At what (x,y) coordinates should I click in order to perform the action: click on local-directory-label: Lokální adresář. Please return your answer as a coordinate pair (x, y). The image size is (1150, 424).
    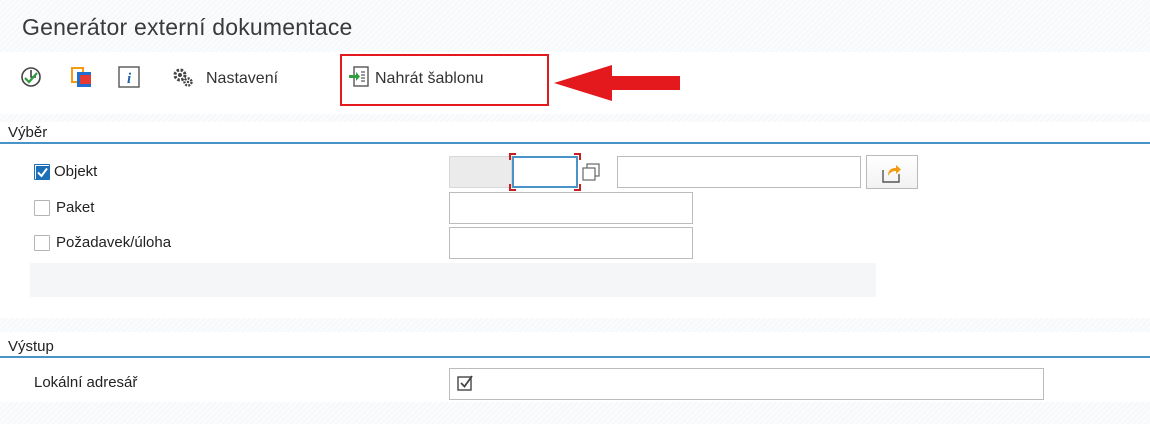
    Looking at the image, I should click on (86, 382).